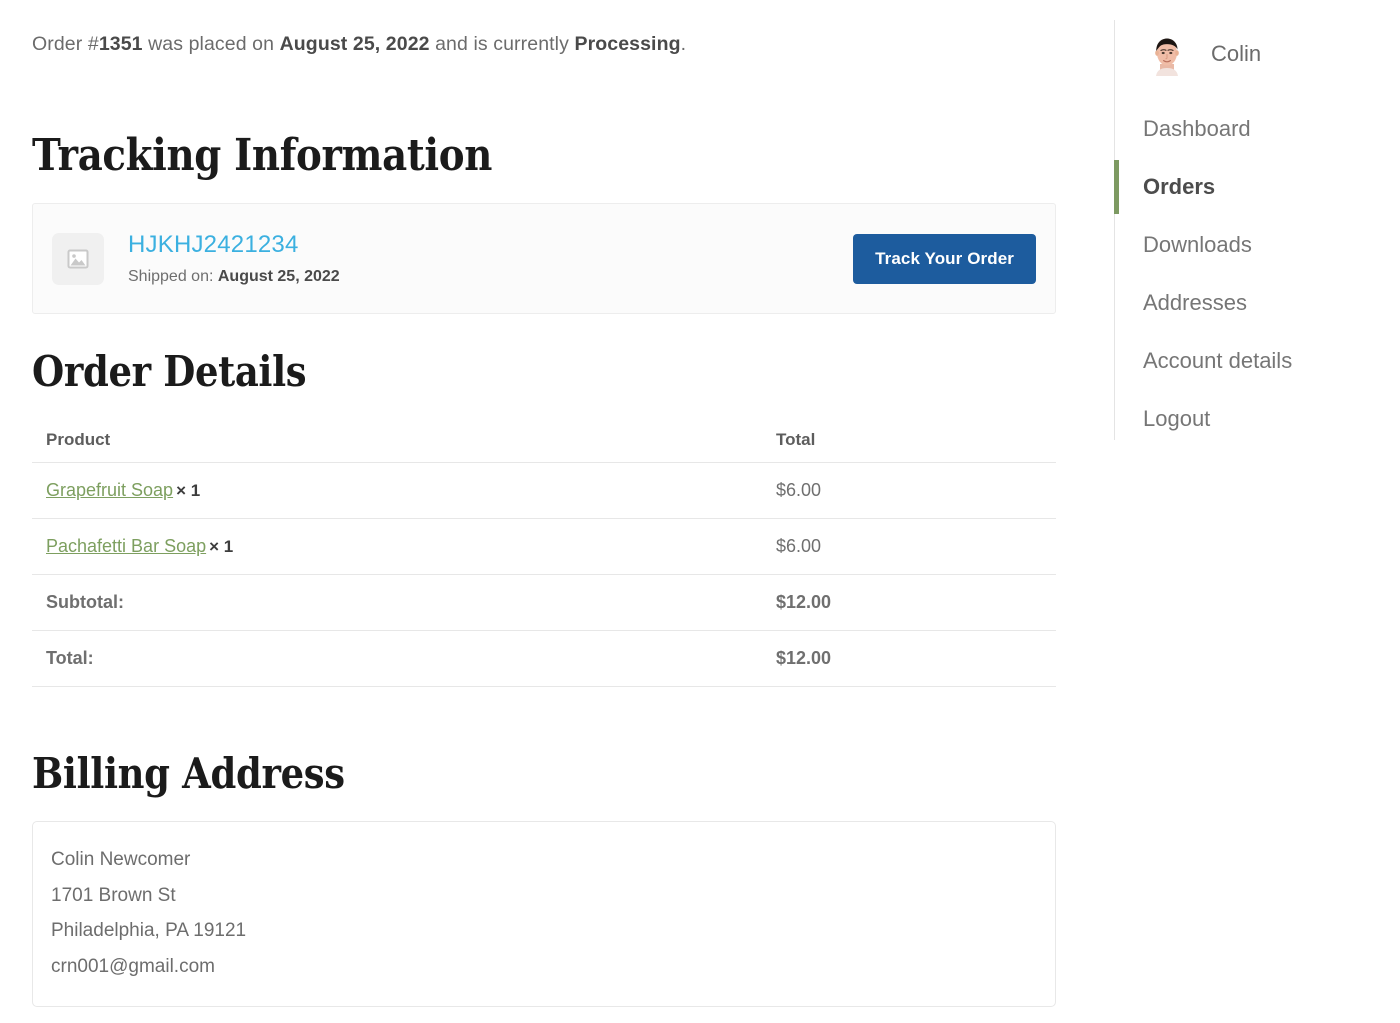  Describe the element at coordinates (396, 602) in the screenshot. I see `subtotal-label: Subtotal:` at that location.